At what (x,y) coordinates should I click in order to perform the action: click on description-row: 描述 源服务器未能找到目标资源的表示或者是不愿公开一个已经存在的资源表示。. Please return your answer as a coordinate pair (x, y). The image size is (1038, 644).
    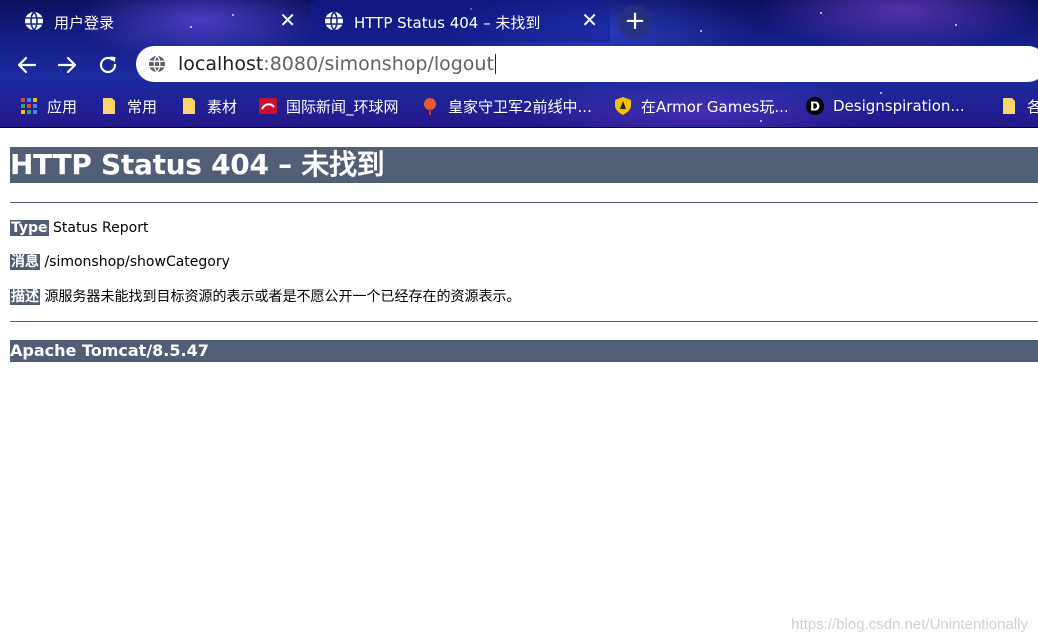
    Looking at the image, I should click on (265, 297).